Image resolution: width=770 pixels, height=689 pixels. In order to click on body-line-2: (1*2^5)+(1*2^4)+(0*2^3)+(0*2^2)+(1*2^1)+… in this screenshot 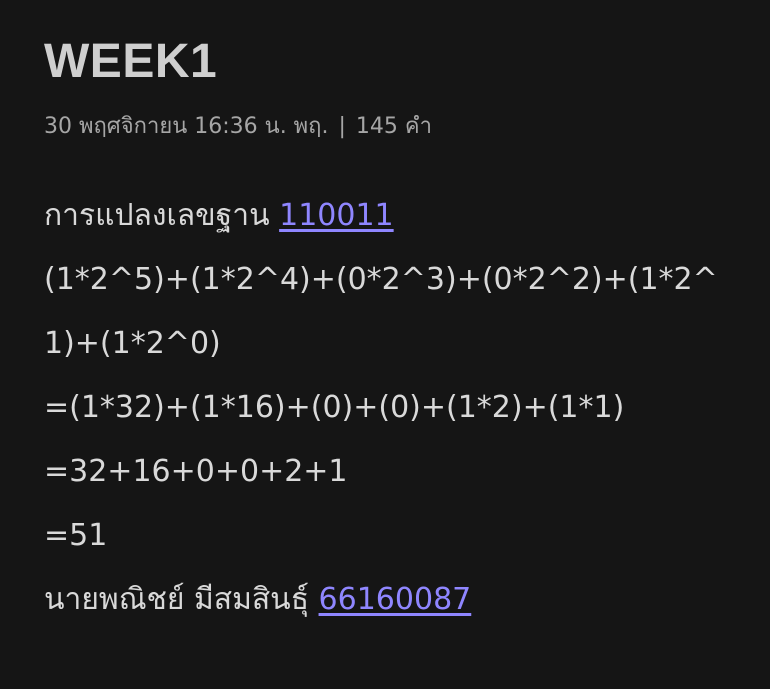, I will do `click(381, 311)`.